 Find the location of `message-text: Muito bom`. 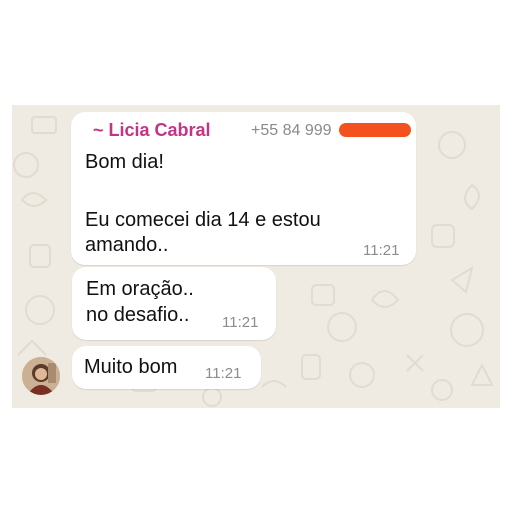

message-text: Muito bom is located at coordinates (131, 367).